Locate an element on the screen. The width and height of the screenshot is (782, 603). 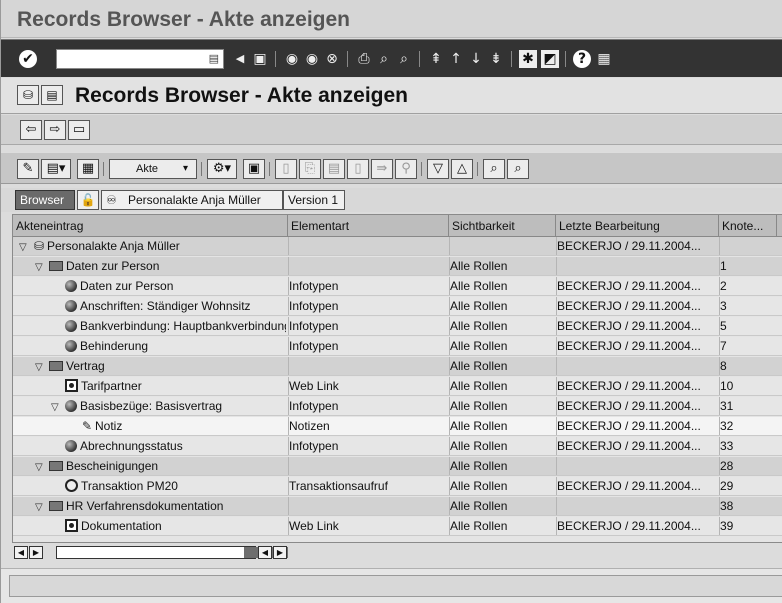
cell-akteneintrag: ▽ ⛁ Personalakte Anja Müller is located at coordinates (149, 246).